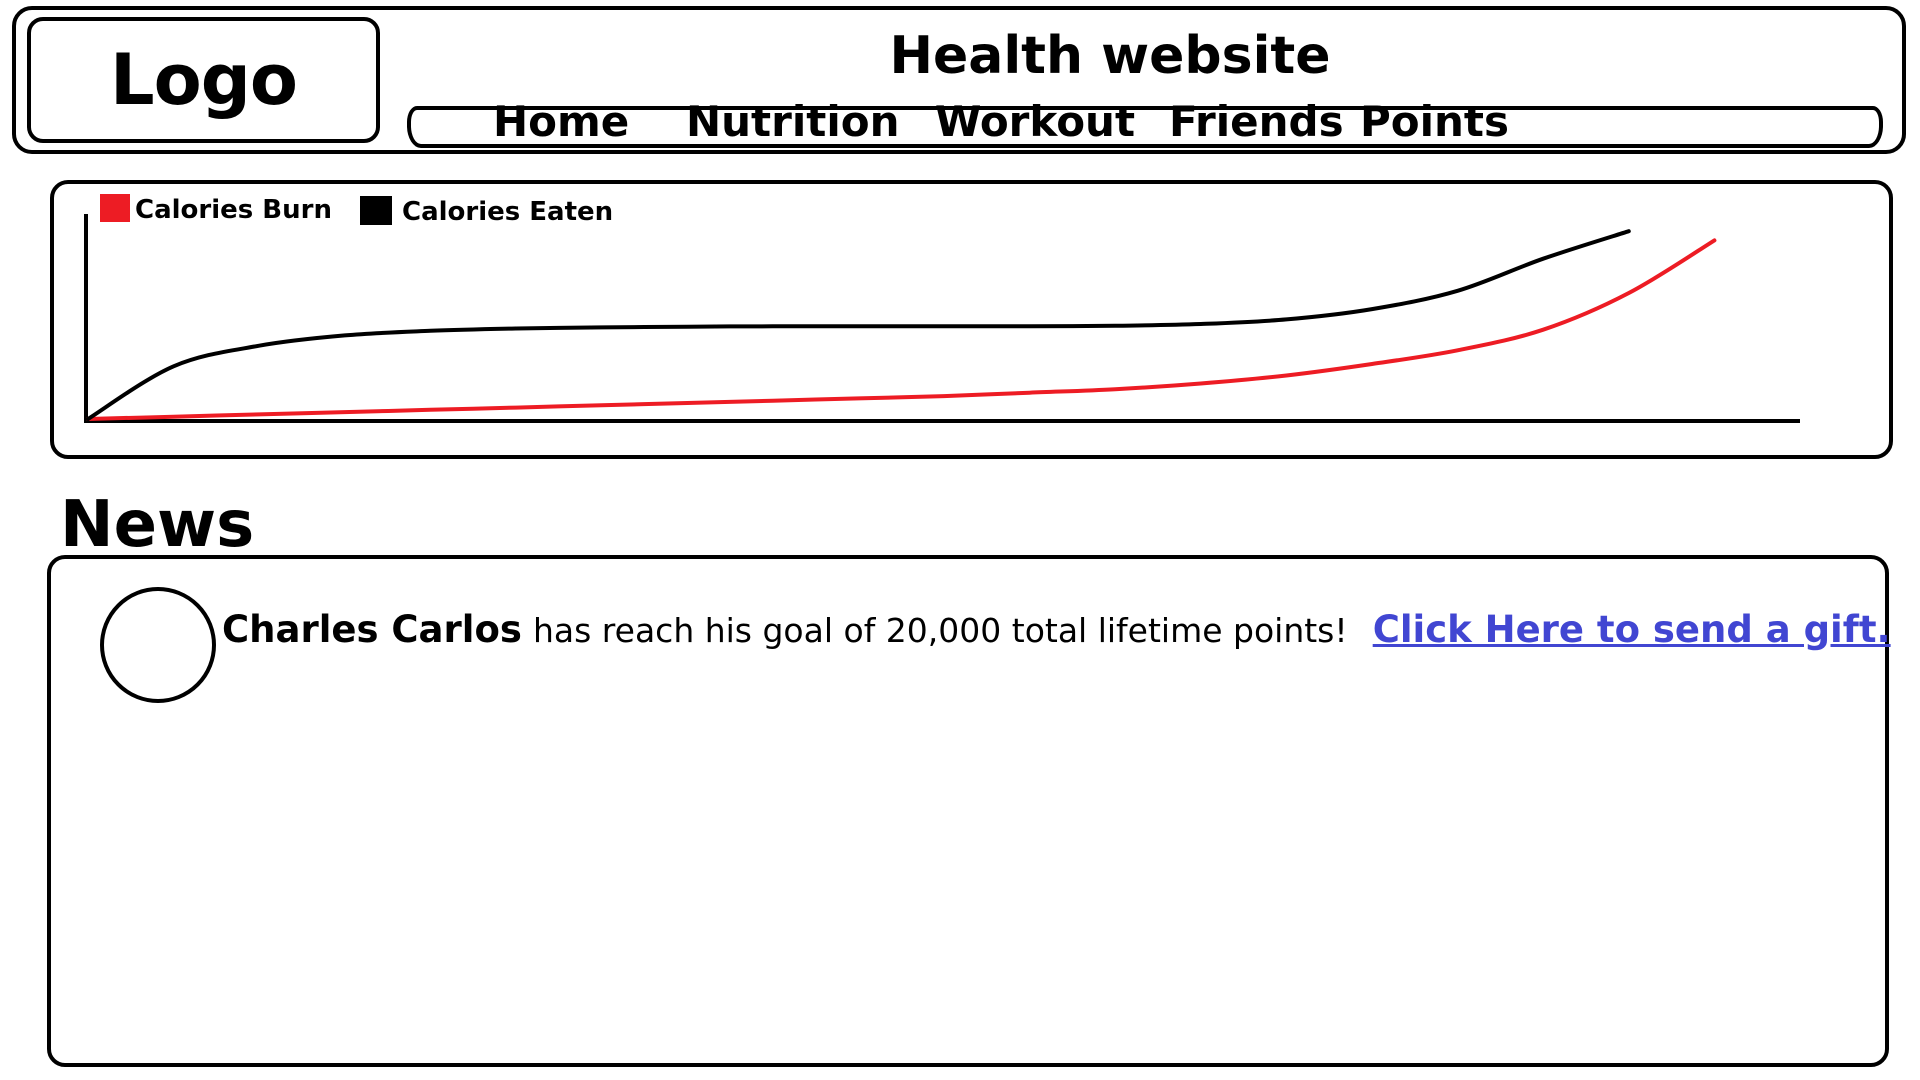 This screenshot has height=1080, width=1920. Describe the element at coordinates (372, 629) in the screenshot. I see `news-item-name: Charles Carlos` at that location.